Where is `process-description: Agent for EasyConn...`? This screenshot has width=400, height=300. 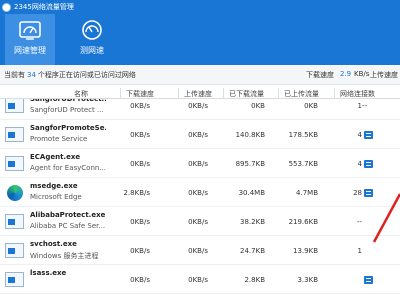 process-description: Agent for EasyConn... is located at coordinates (68, 168).